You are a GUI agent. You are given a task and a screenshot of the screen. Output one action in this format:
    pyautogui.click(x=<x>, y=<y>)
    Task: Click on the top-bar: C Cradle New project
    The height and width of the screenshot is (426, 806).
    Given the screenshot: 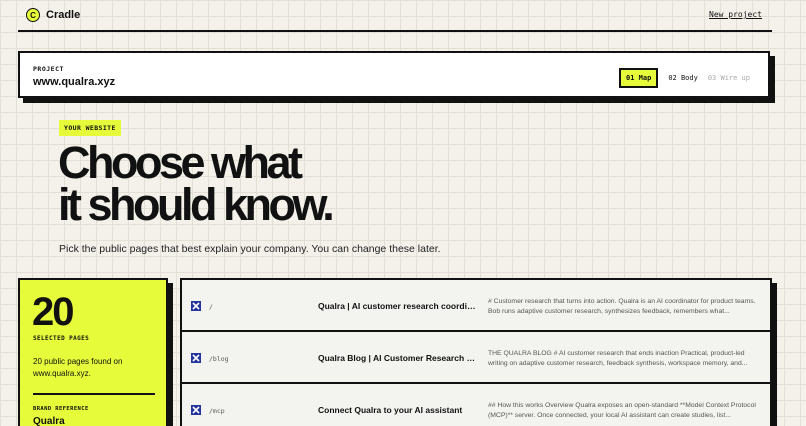 What is the action you would take?
    pyautogui.click(x=395, y=16)
    